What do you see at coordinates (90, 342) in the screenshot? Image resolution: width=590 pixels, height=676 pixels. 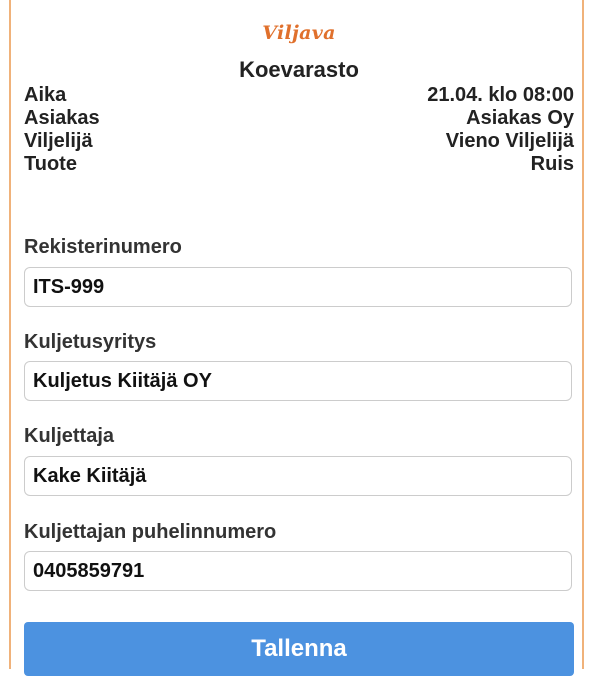 I see `company-label: Kuljetusyritys` at bounding box center [90, 342].